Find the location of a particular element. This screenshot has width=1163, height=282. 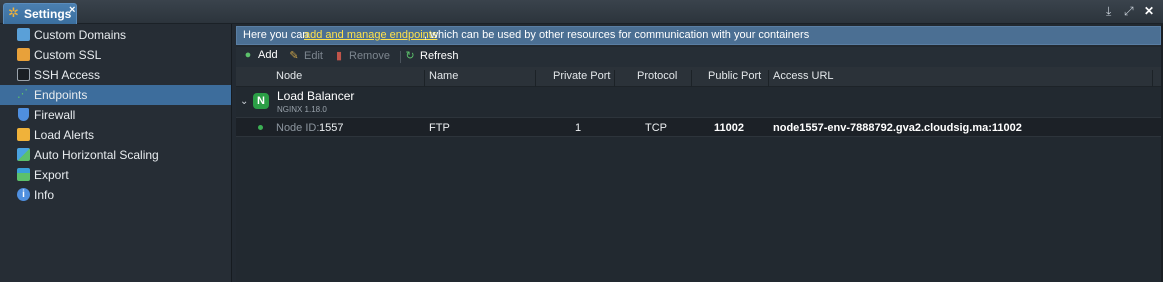

node-id-prefix: Node ID: is located at coordinates (298, 128).